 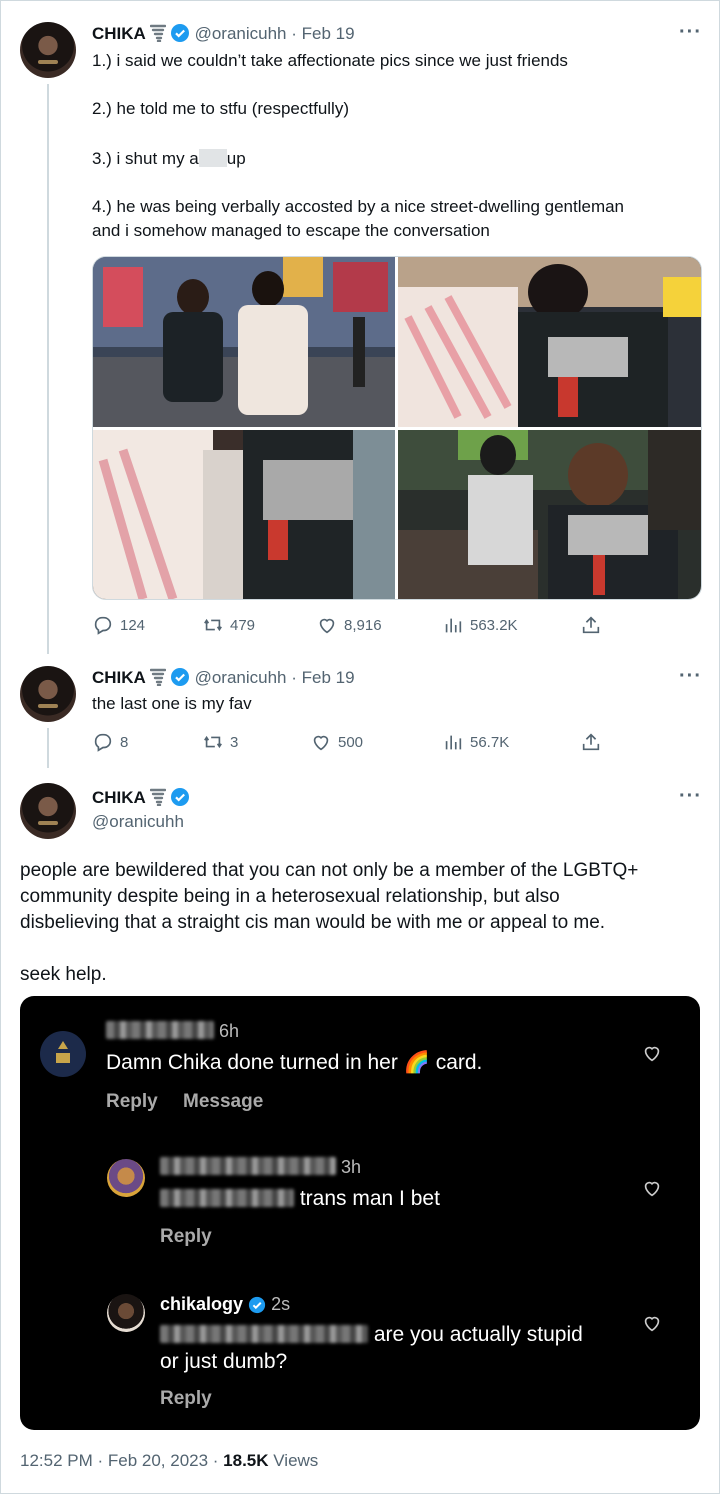 I want to click on retweet-icon, so click(x=213, y=742).